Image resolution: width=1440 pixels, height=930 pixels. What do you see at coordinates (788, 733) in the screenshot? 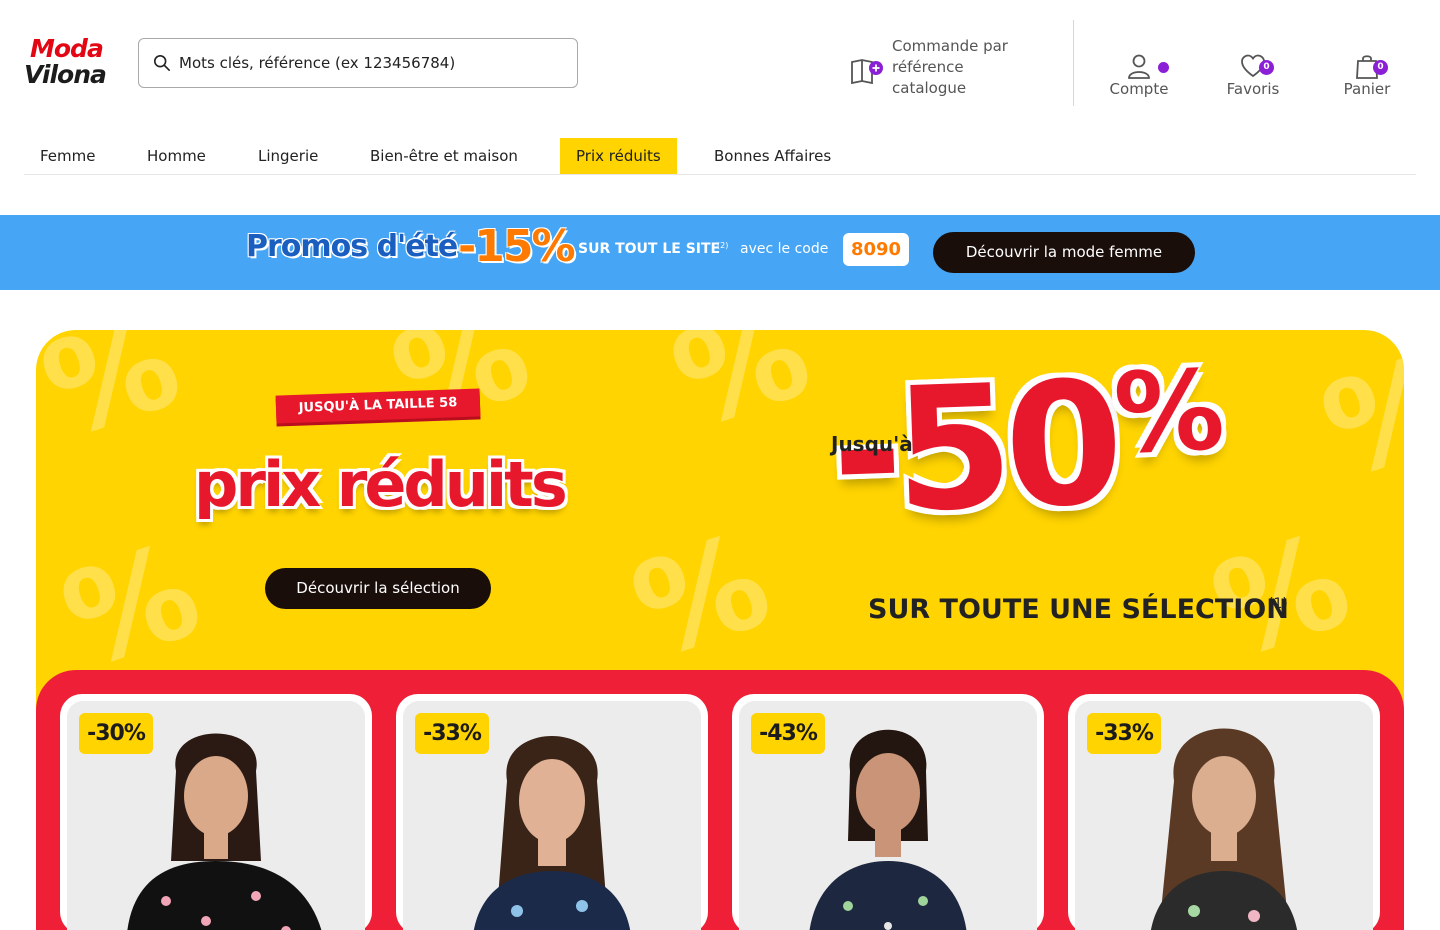
I see `discount-badge: -43%` at bounding box center [788, 733].